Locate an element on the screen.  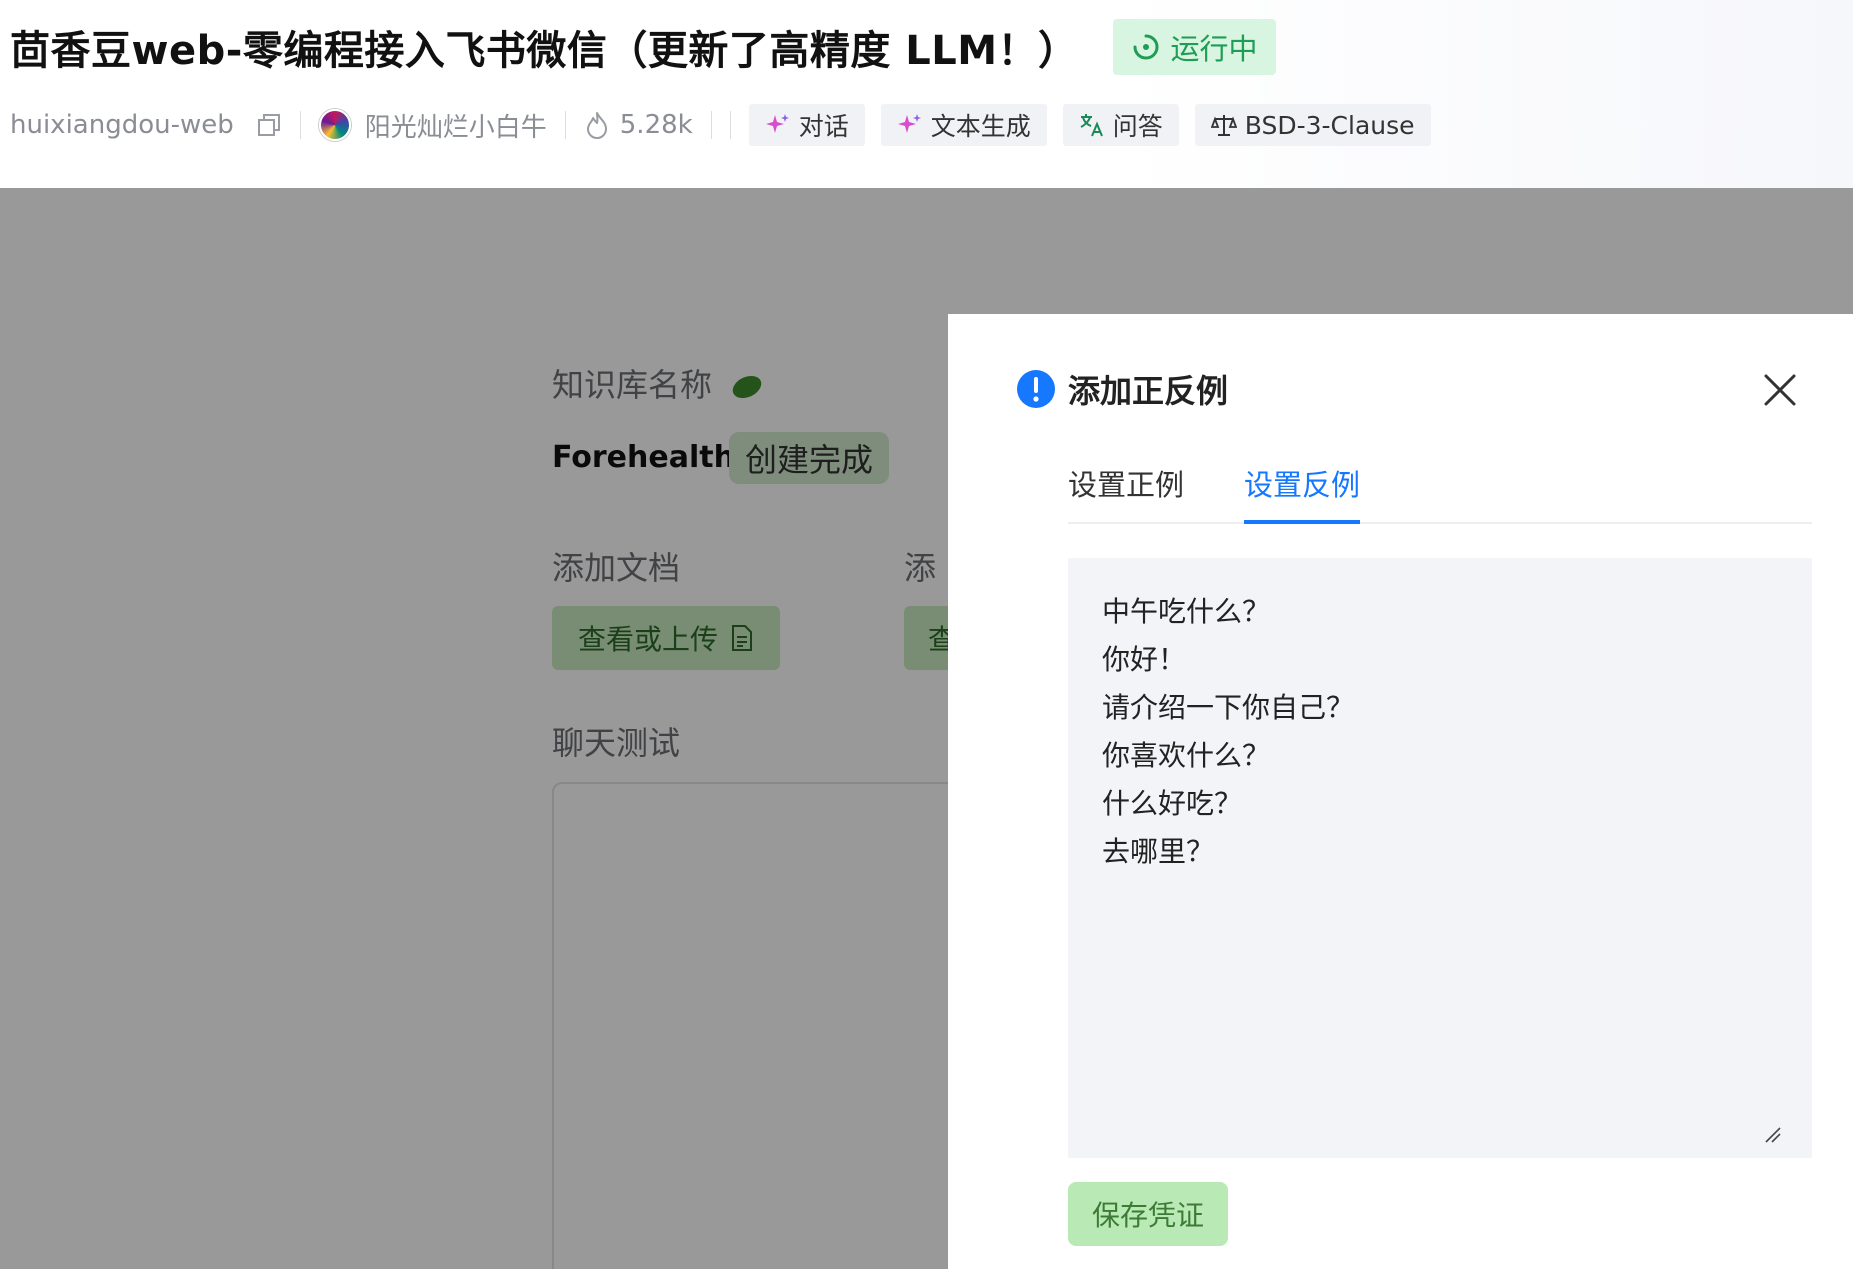
tab-bar: 设置正例 设置反例 is located at coordinates (1440, 489).